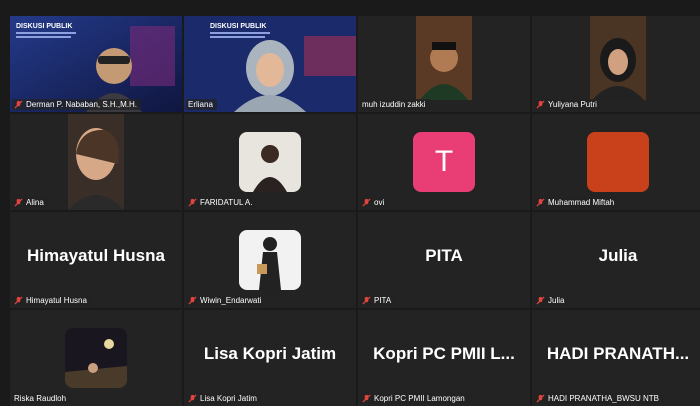  What do you see at coordinates (556, 300) in the screenshot?
I see `participant-name: Julia` at bounding box center [556, 300].